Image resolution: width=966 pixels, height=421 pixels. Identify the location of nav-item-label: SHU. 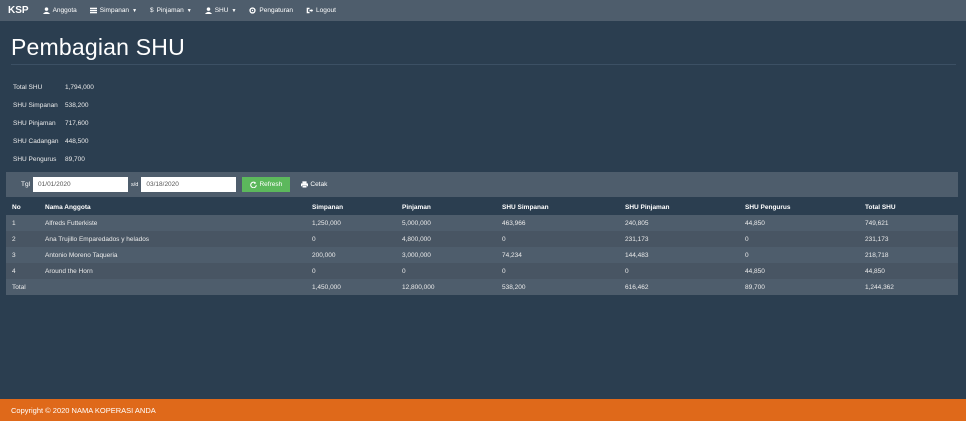
(221, 10).